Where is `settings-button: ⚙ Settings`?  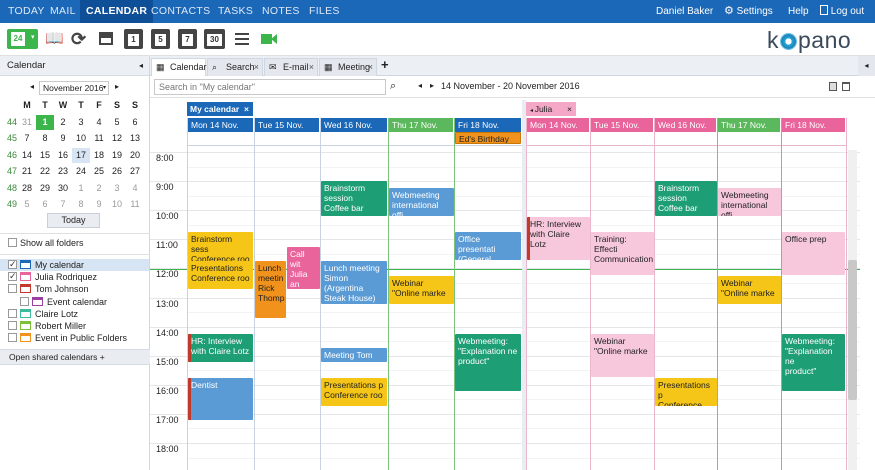 settings-button: ⚙ Settings is located at coordinates (748, 11).